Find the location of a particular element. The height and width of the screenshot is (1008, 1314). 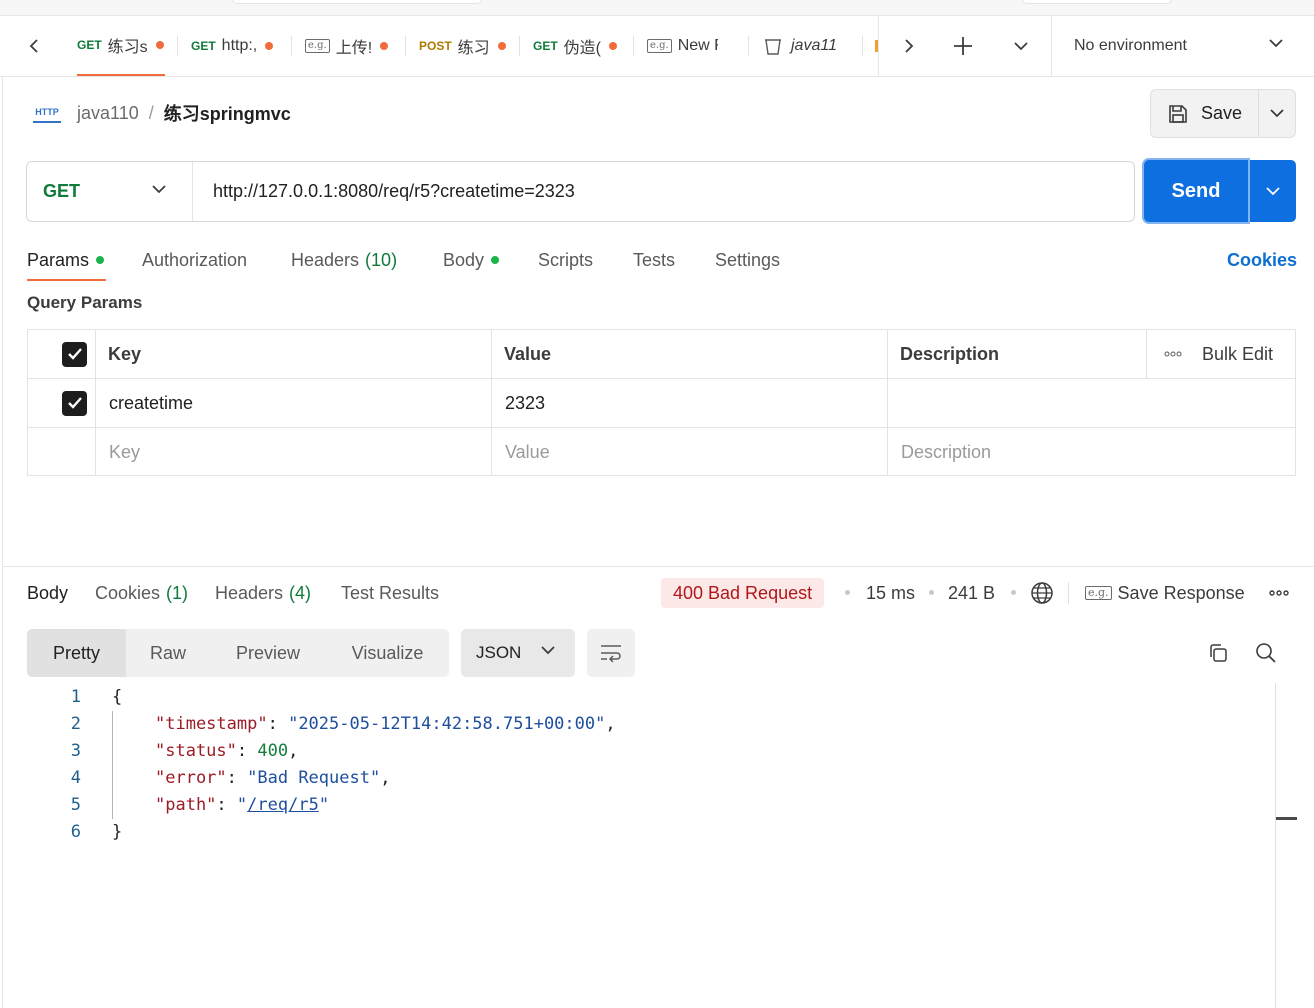

network-info-button is located at coordinates (1042, 593).